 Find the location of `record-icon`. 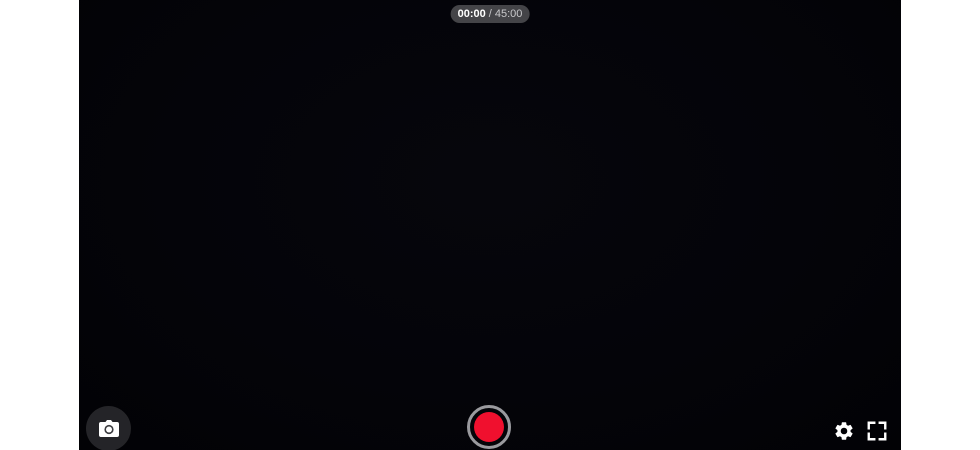

record-icon is located at coordinates (489, 427).